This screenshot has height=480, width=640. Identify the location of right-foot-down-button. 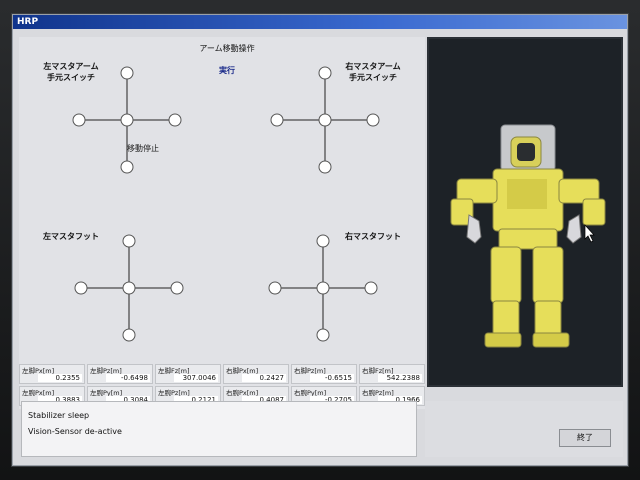
(323, 335).